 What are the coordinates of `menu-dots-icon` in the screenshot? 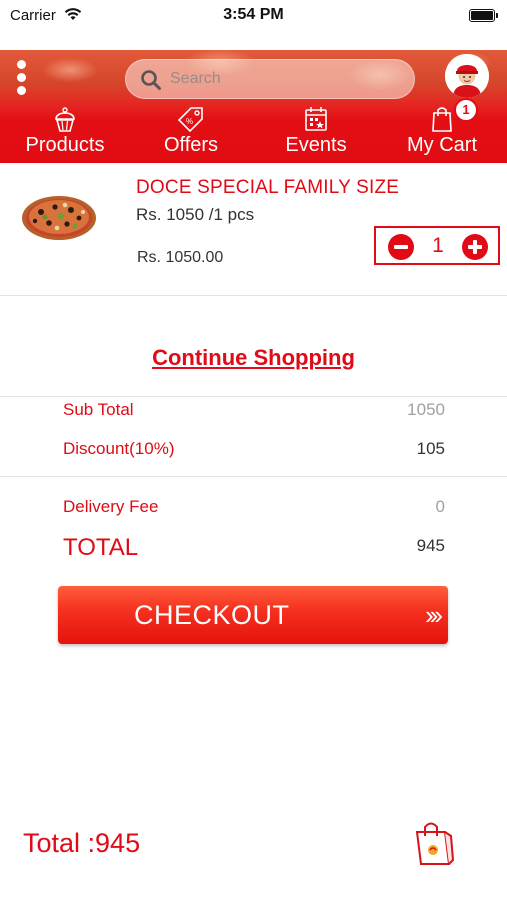 It's located at (22, 80).